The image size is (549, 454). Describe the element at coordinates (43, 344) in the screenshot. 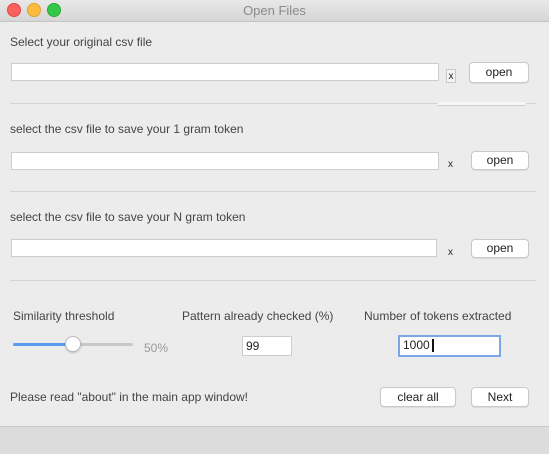

I see `similarity-slider-fill` at that location.